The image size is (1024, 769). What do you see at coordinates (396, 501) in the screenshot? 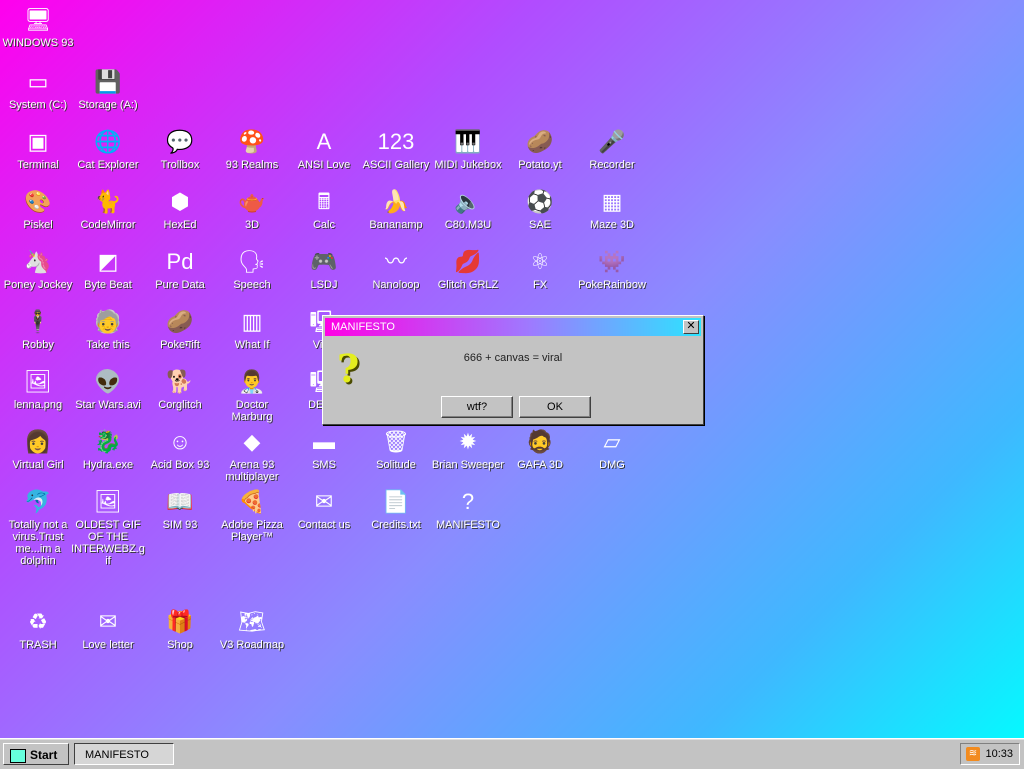
I see `credits-txt-icon: 📄` at bounding box center [396, 501].